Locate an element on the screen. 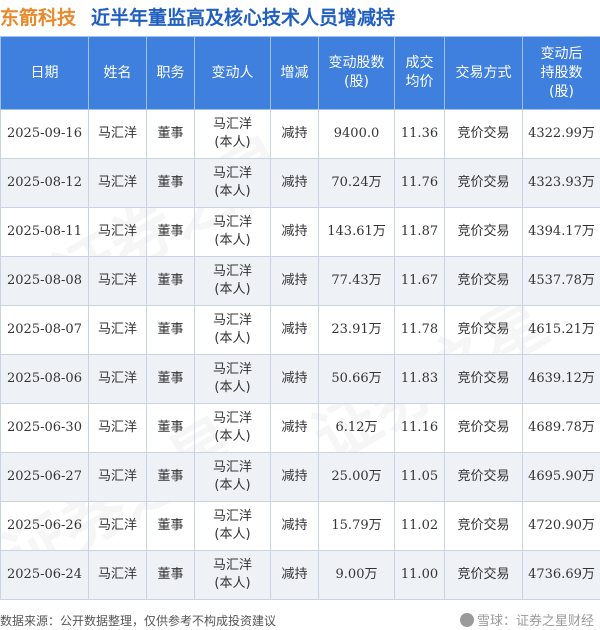  cell-date: 2025-06-30 is located at coordinates (44, 428).